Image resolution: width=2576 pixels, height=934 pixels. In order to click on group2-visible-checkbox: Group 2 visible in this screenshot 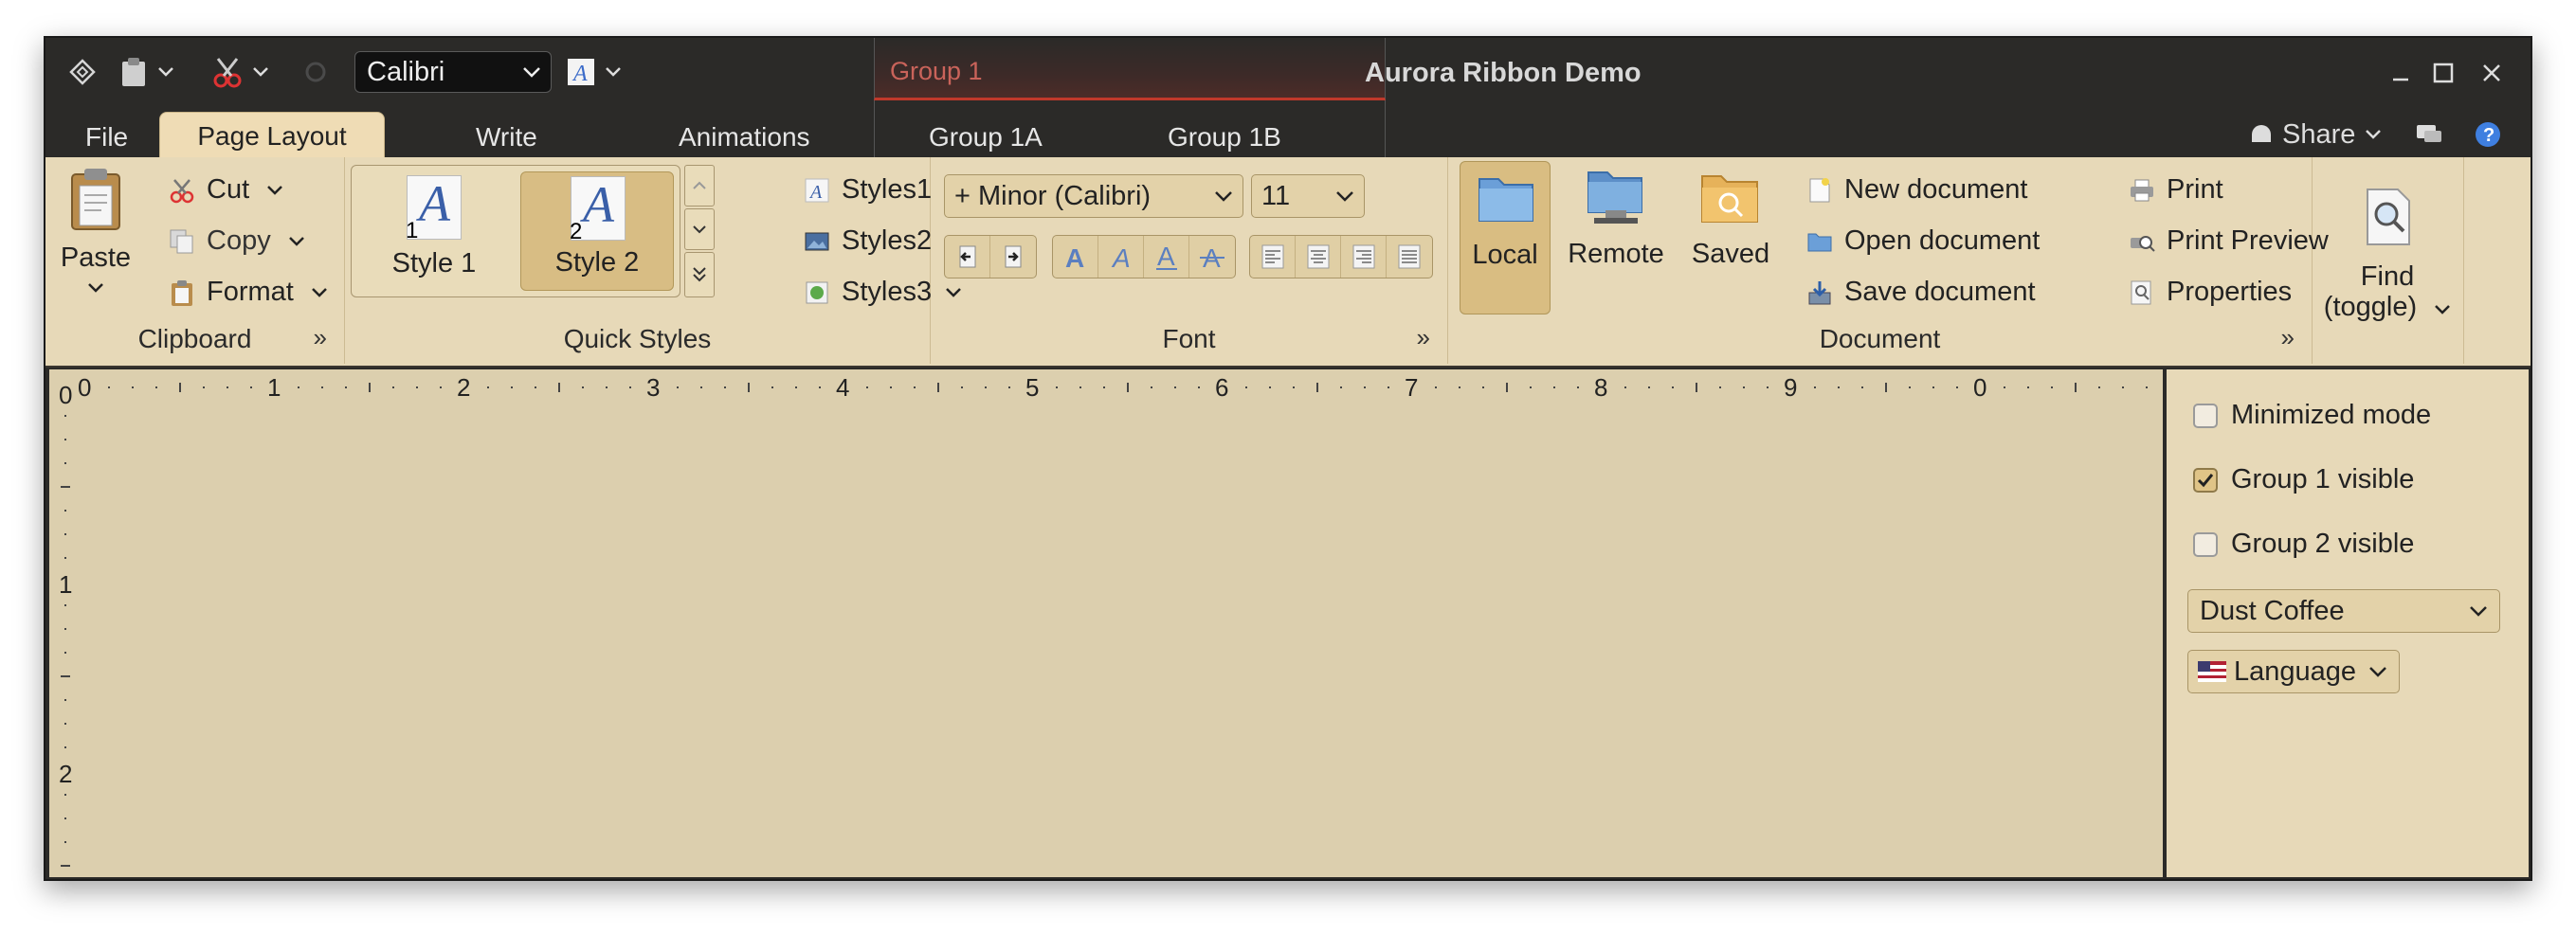, I will do `click(2303, 544)`.